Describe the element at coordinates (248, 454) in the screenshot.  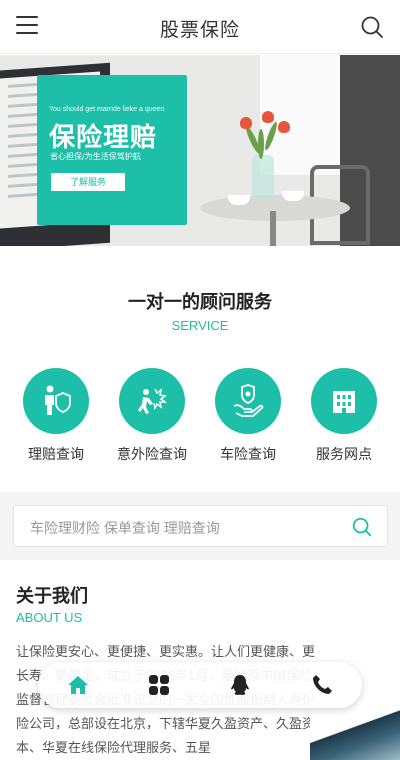
I see `service-label: 车险查询` at that location.